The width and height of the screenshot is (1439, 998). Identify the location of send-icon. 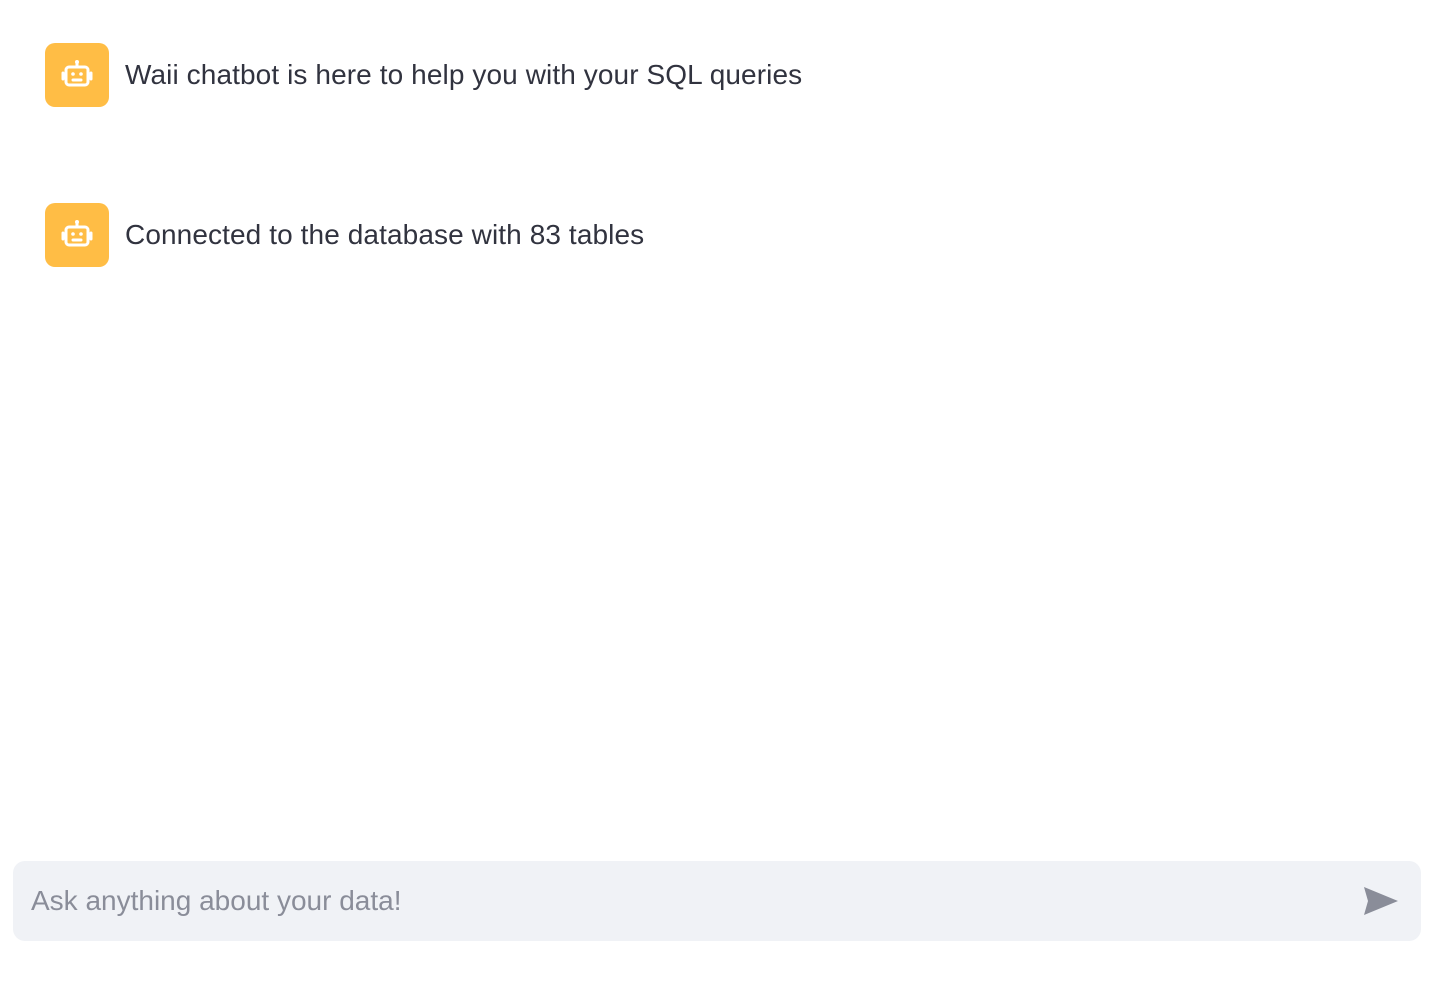
(1381, 901).